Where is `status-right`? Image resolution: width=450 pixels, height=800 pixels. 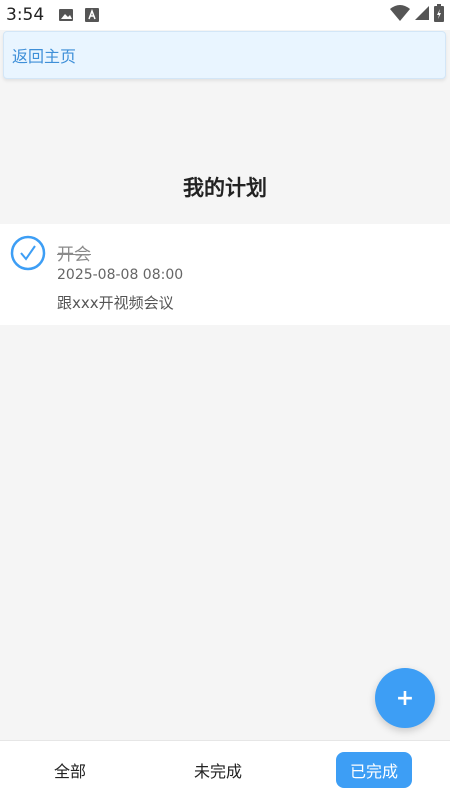
status-right is located at coordinates (417, 15).